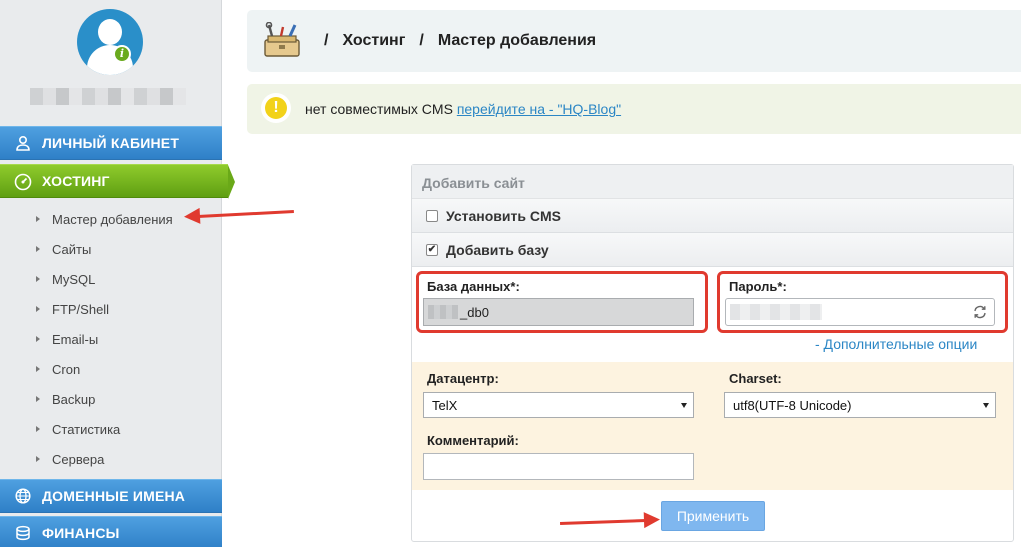  I want to click on sidebar-item-stats: Статистика, so click(78, 429).